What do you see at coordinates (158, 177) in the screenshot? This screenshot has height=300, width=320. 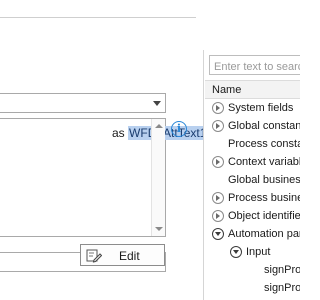 I see `textarea-scrollbar` at bounding box center [158, 177].